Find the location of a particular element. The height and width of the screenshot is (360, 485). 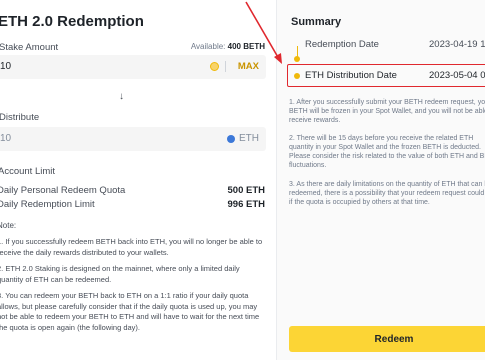

distribute-label-row: Distribute is located at coordinates (132, 117).